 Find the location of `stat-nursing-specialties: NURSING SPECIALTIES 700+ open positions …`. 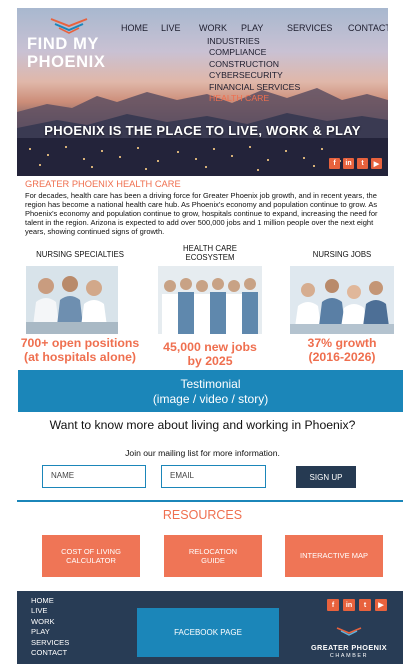

stat-nursing-specialties: NURSING SPECIALTIES 700+ open positions … is located at coordinates (80, 307).